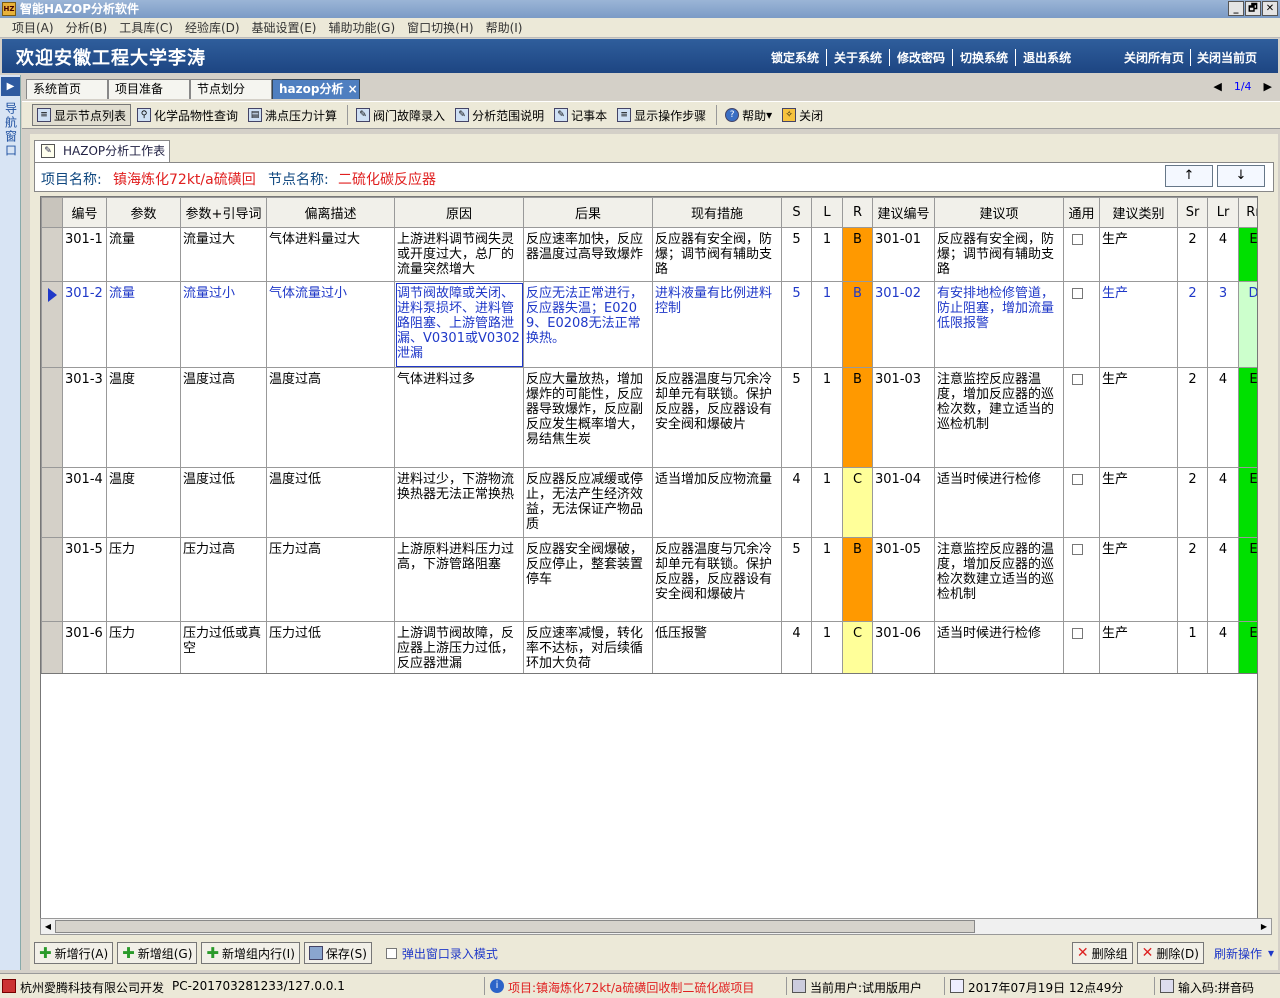 This screenshot has width=1280, height=998. What do you see at coordinates (330, 417) in the screenshot?
I see `cell-deviation: 温度过高` at bounding box center [330, 417].